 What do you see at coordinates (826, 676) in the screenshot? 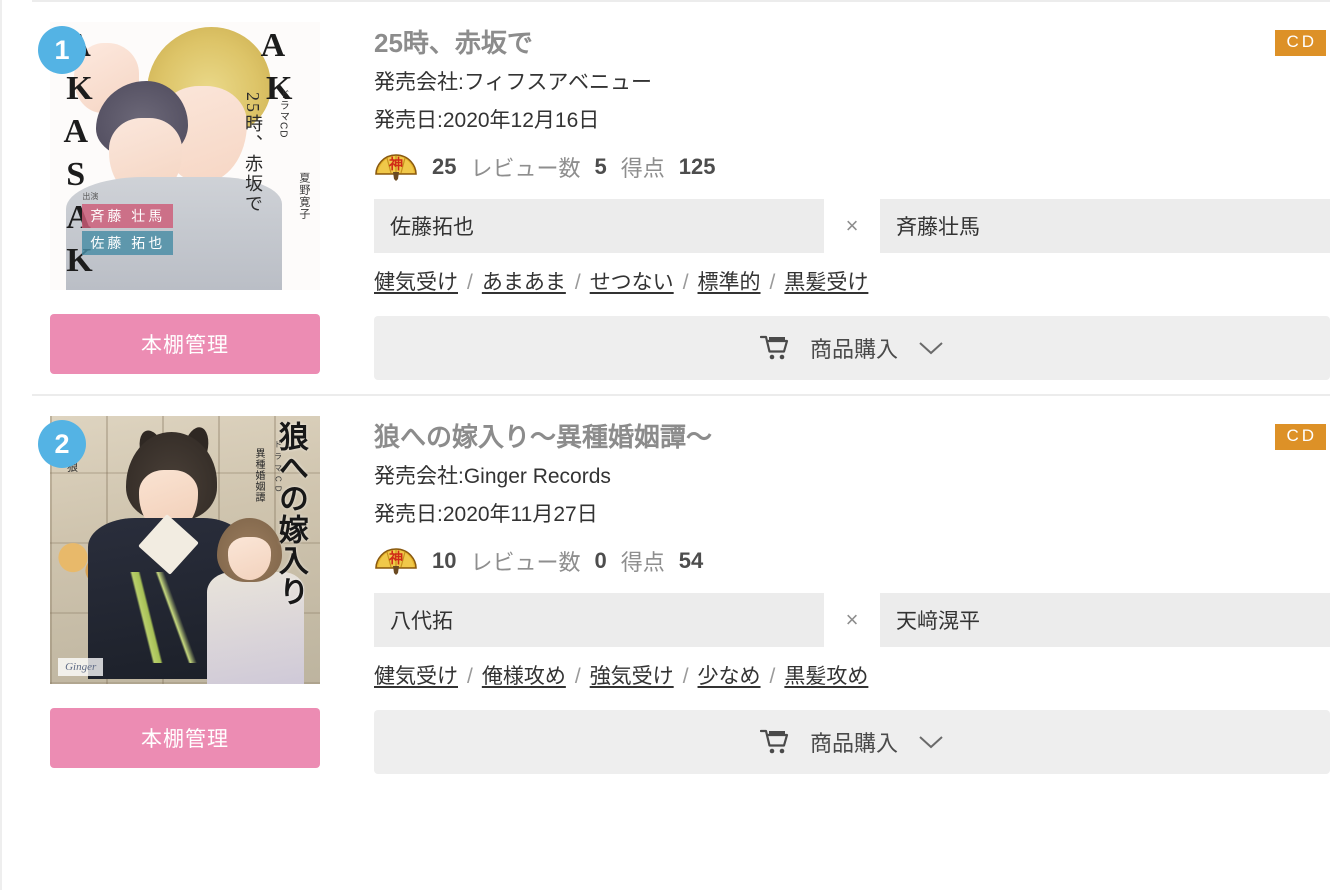
I see `tag-link: 黒髪攻め` at bounding box center [826, 676].